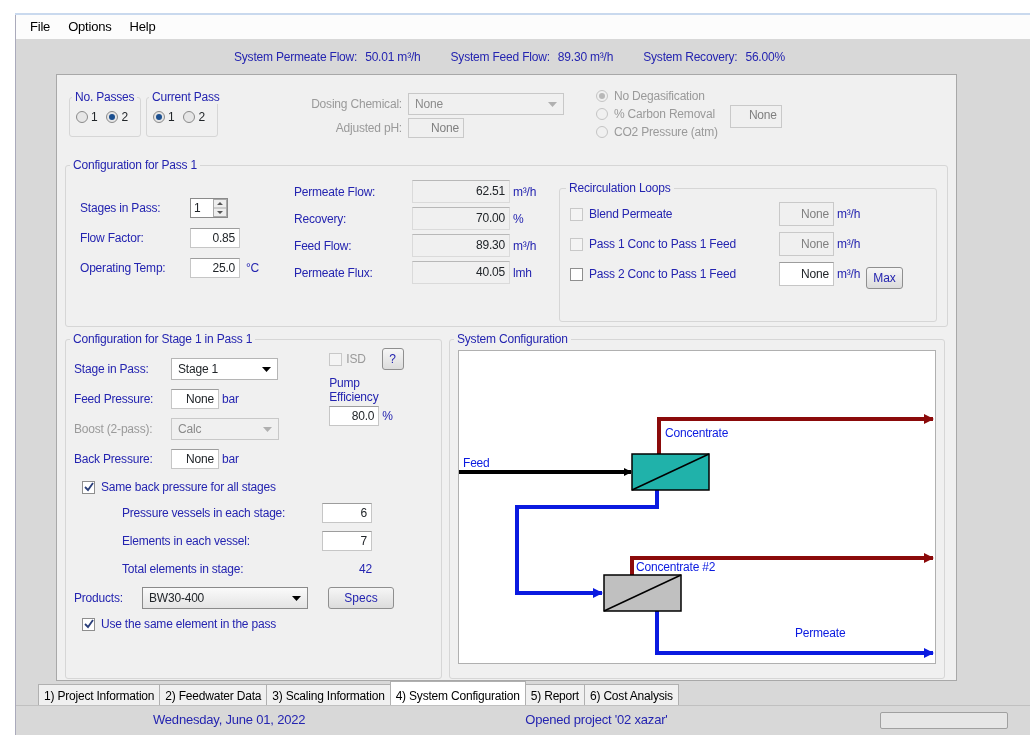 The height and width of the screenshot is (737, 1030). I want to click on flow-label: Concentrate #2, so click(676, 567).